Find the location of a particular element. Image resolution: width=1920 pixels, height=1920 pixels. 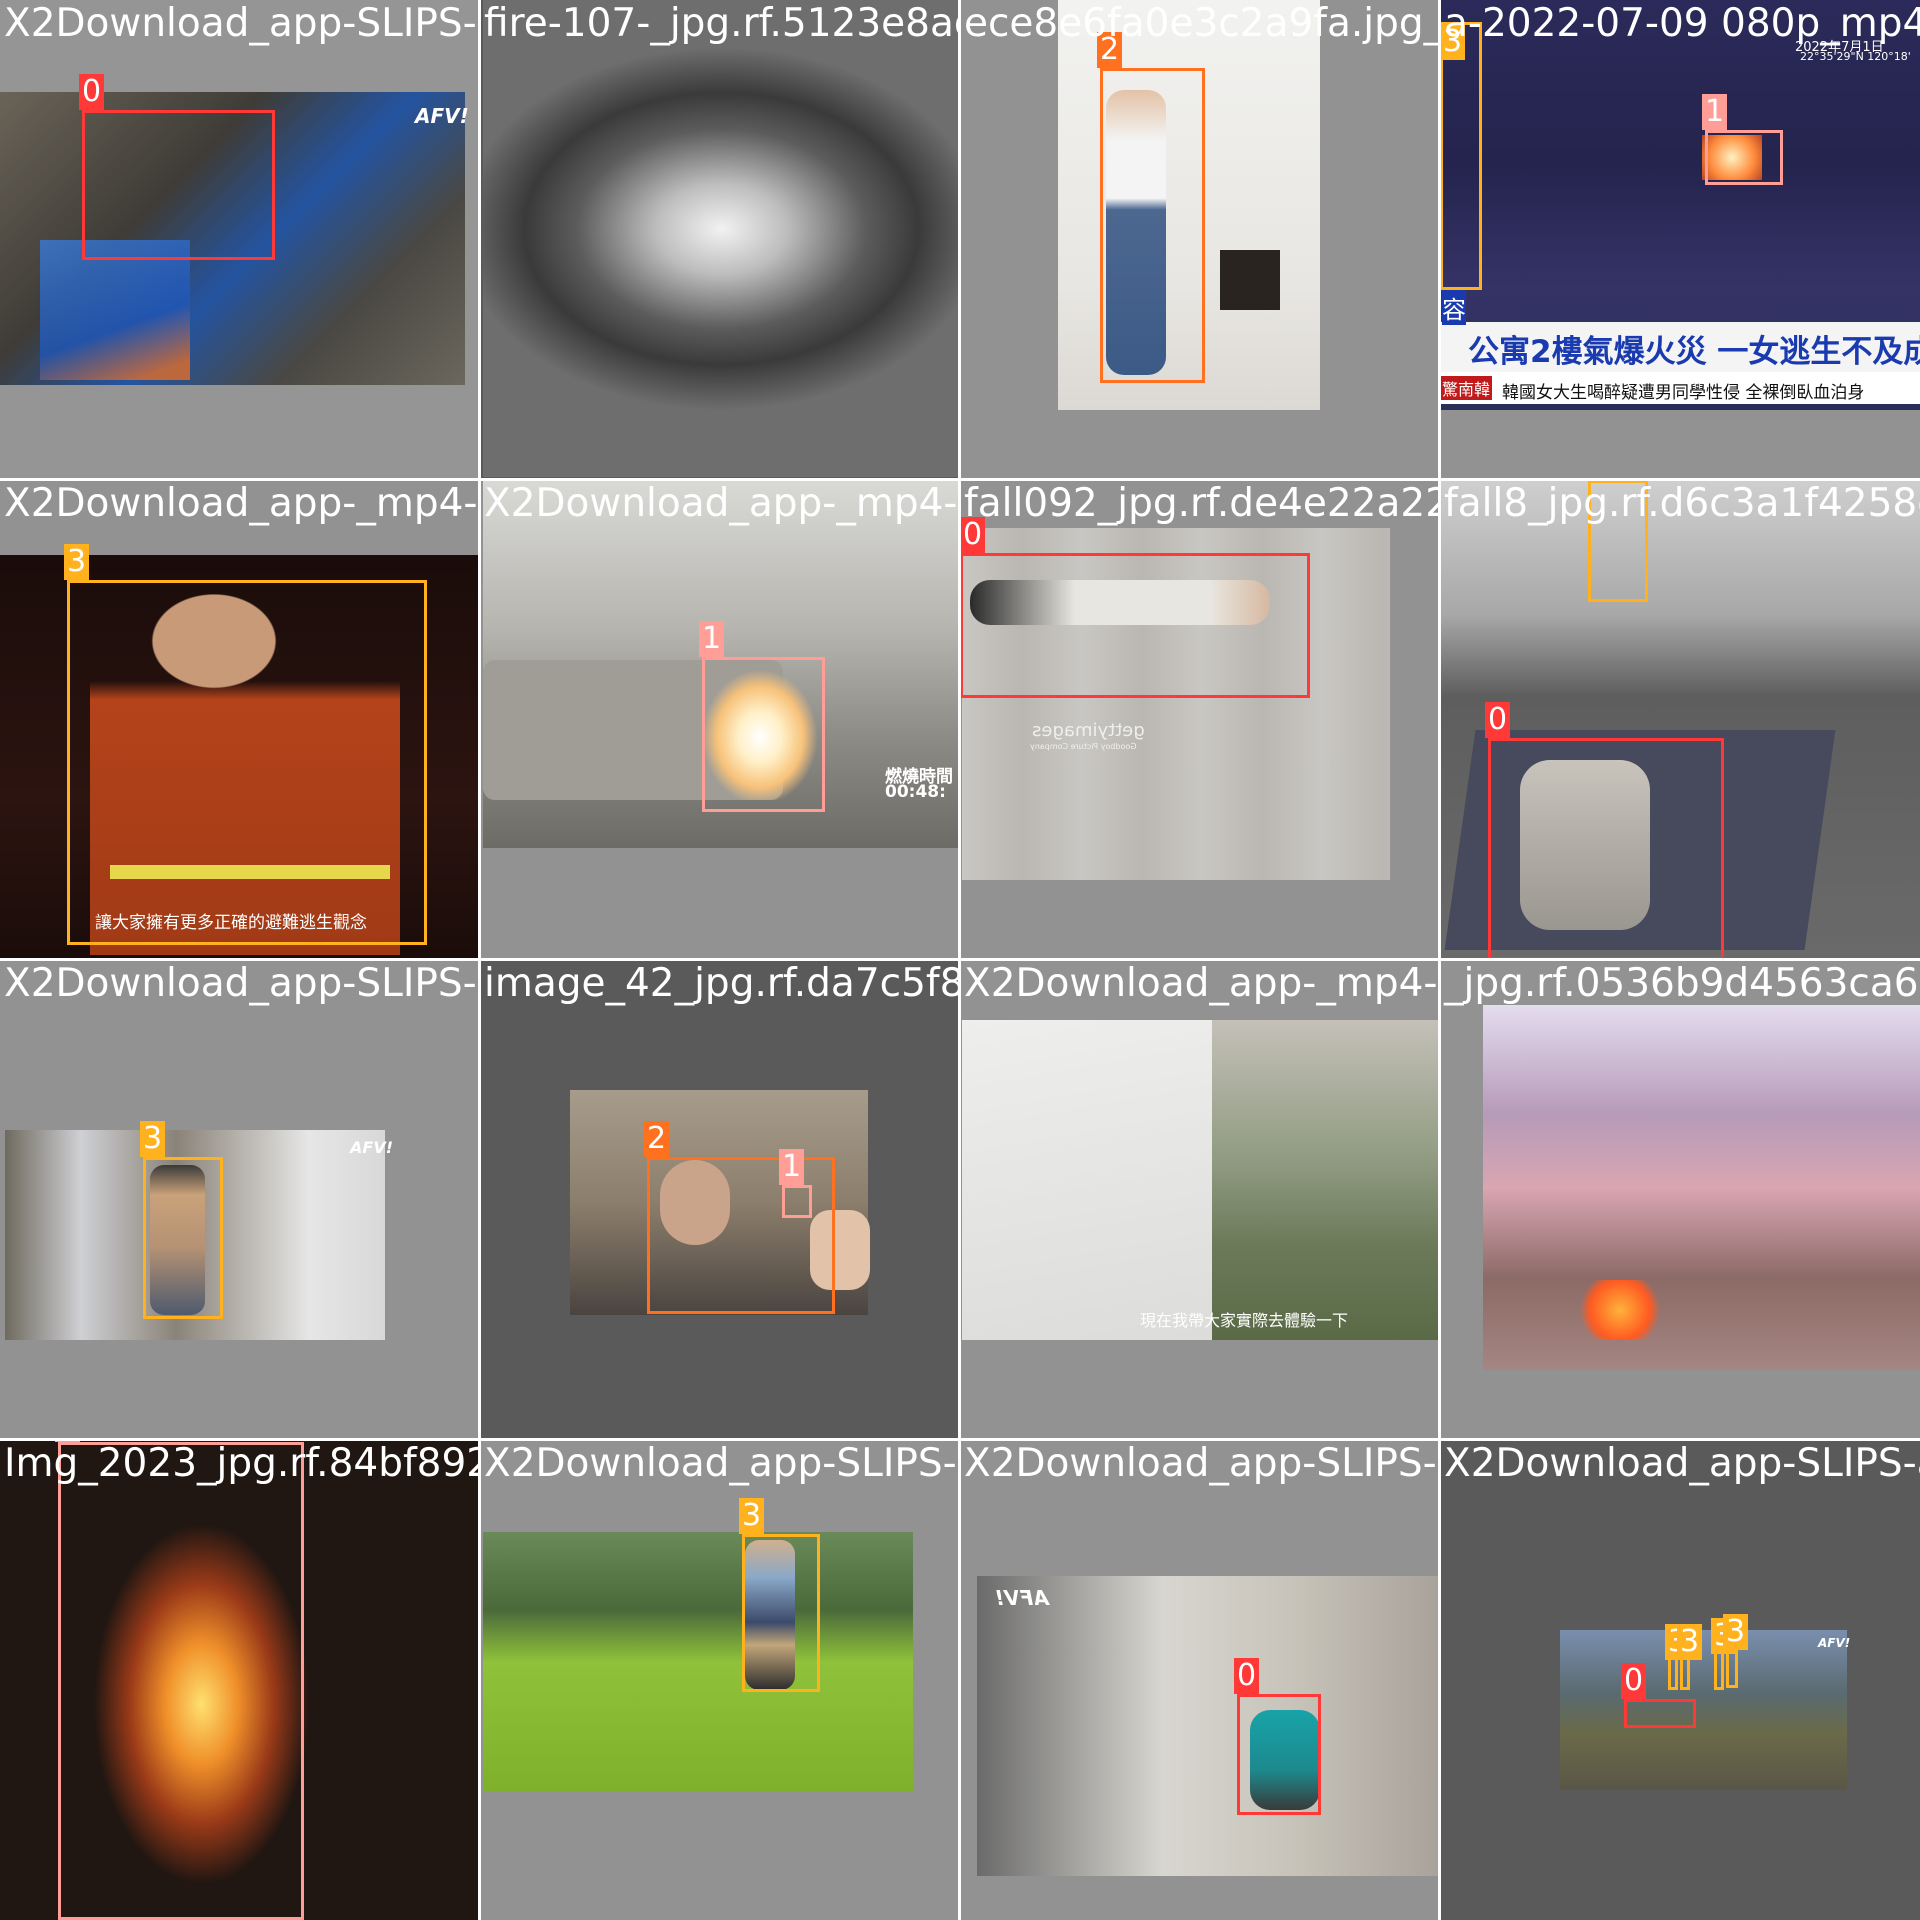

tile-subtitle: 現在我帶大家實際去體驗一下 is located at coordinates (1244, 1320).